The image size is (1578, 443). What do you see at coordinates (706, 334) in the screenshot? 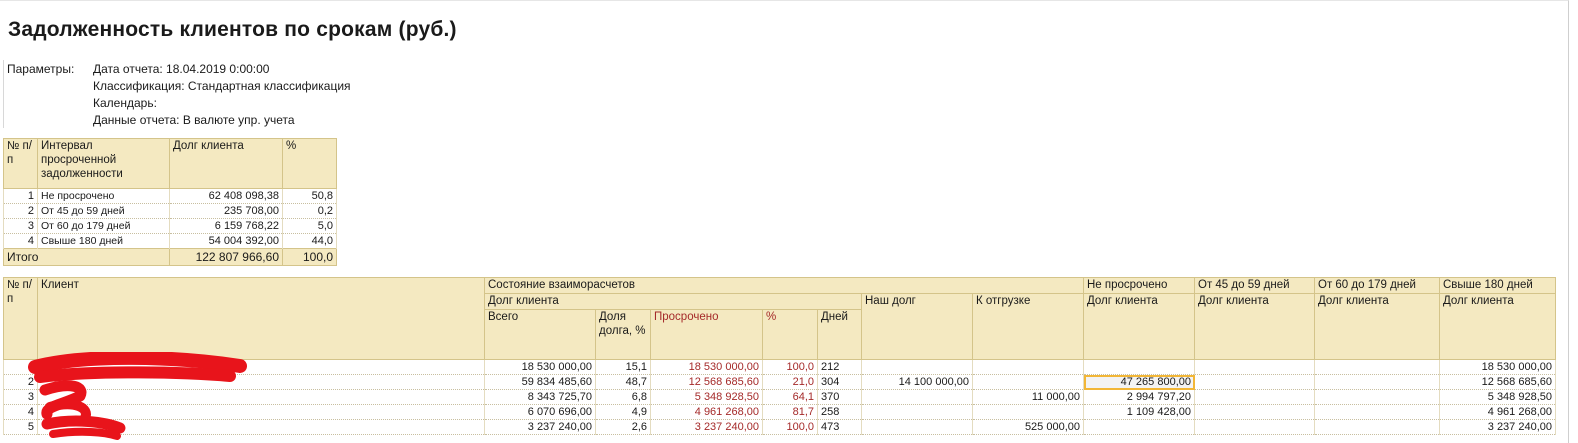
I see `main-header-overdue: Просрочено` at bounding box center [706, 334].